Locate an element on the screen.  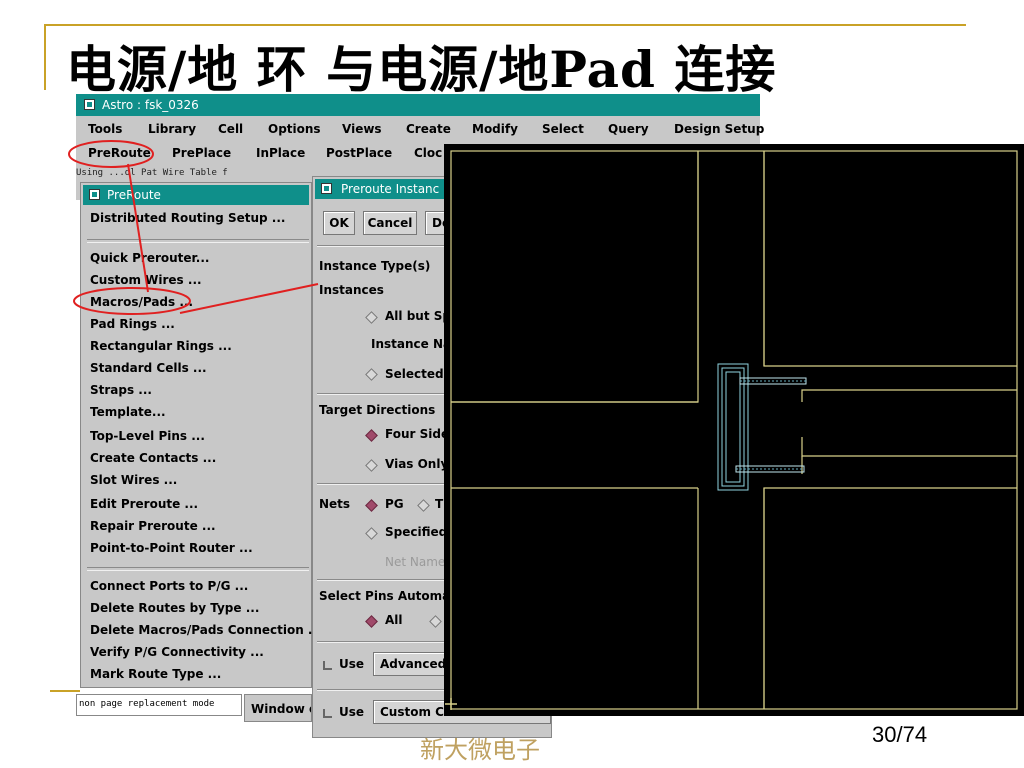
menu-postplace: PostPlace is located at coordinates (359, 153).